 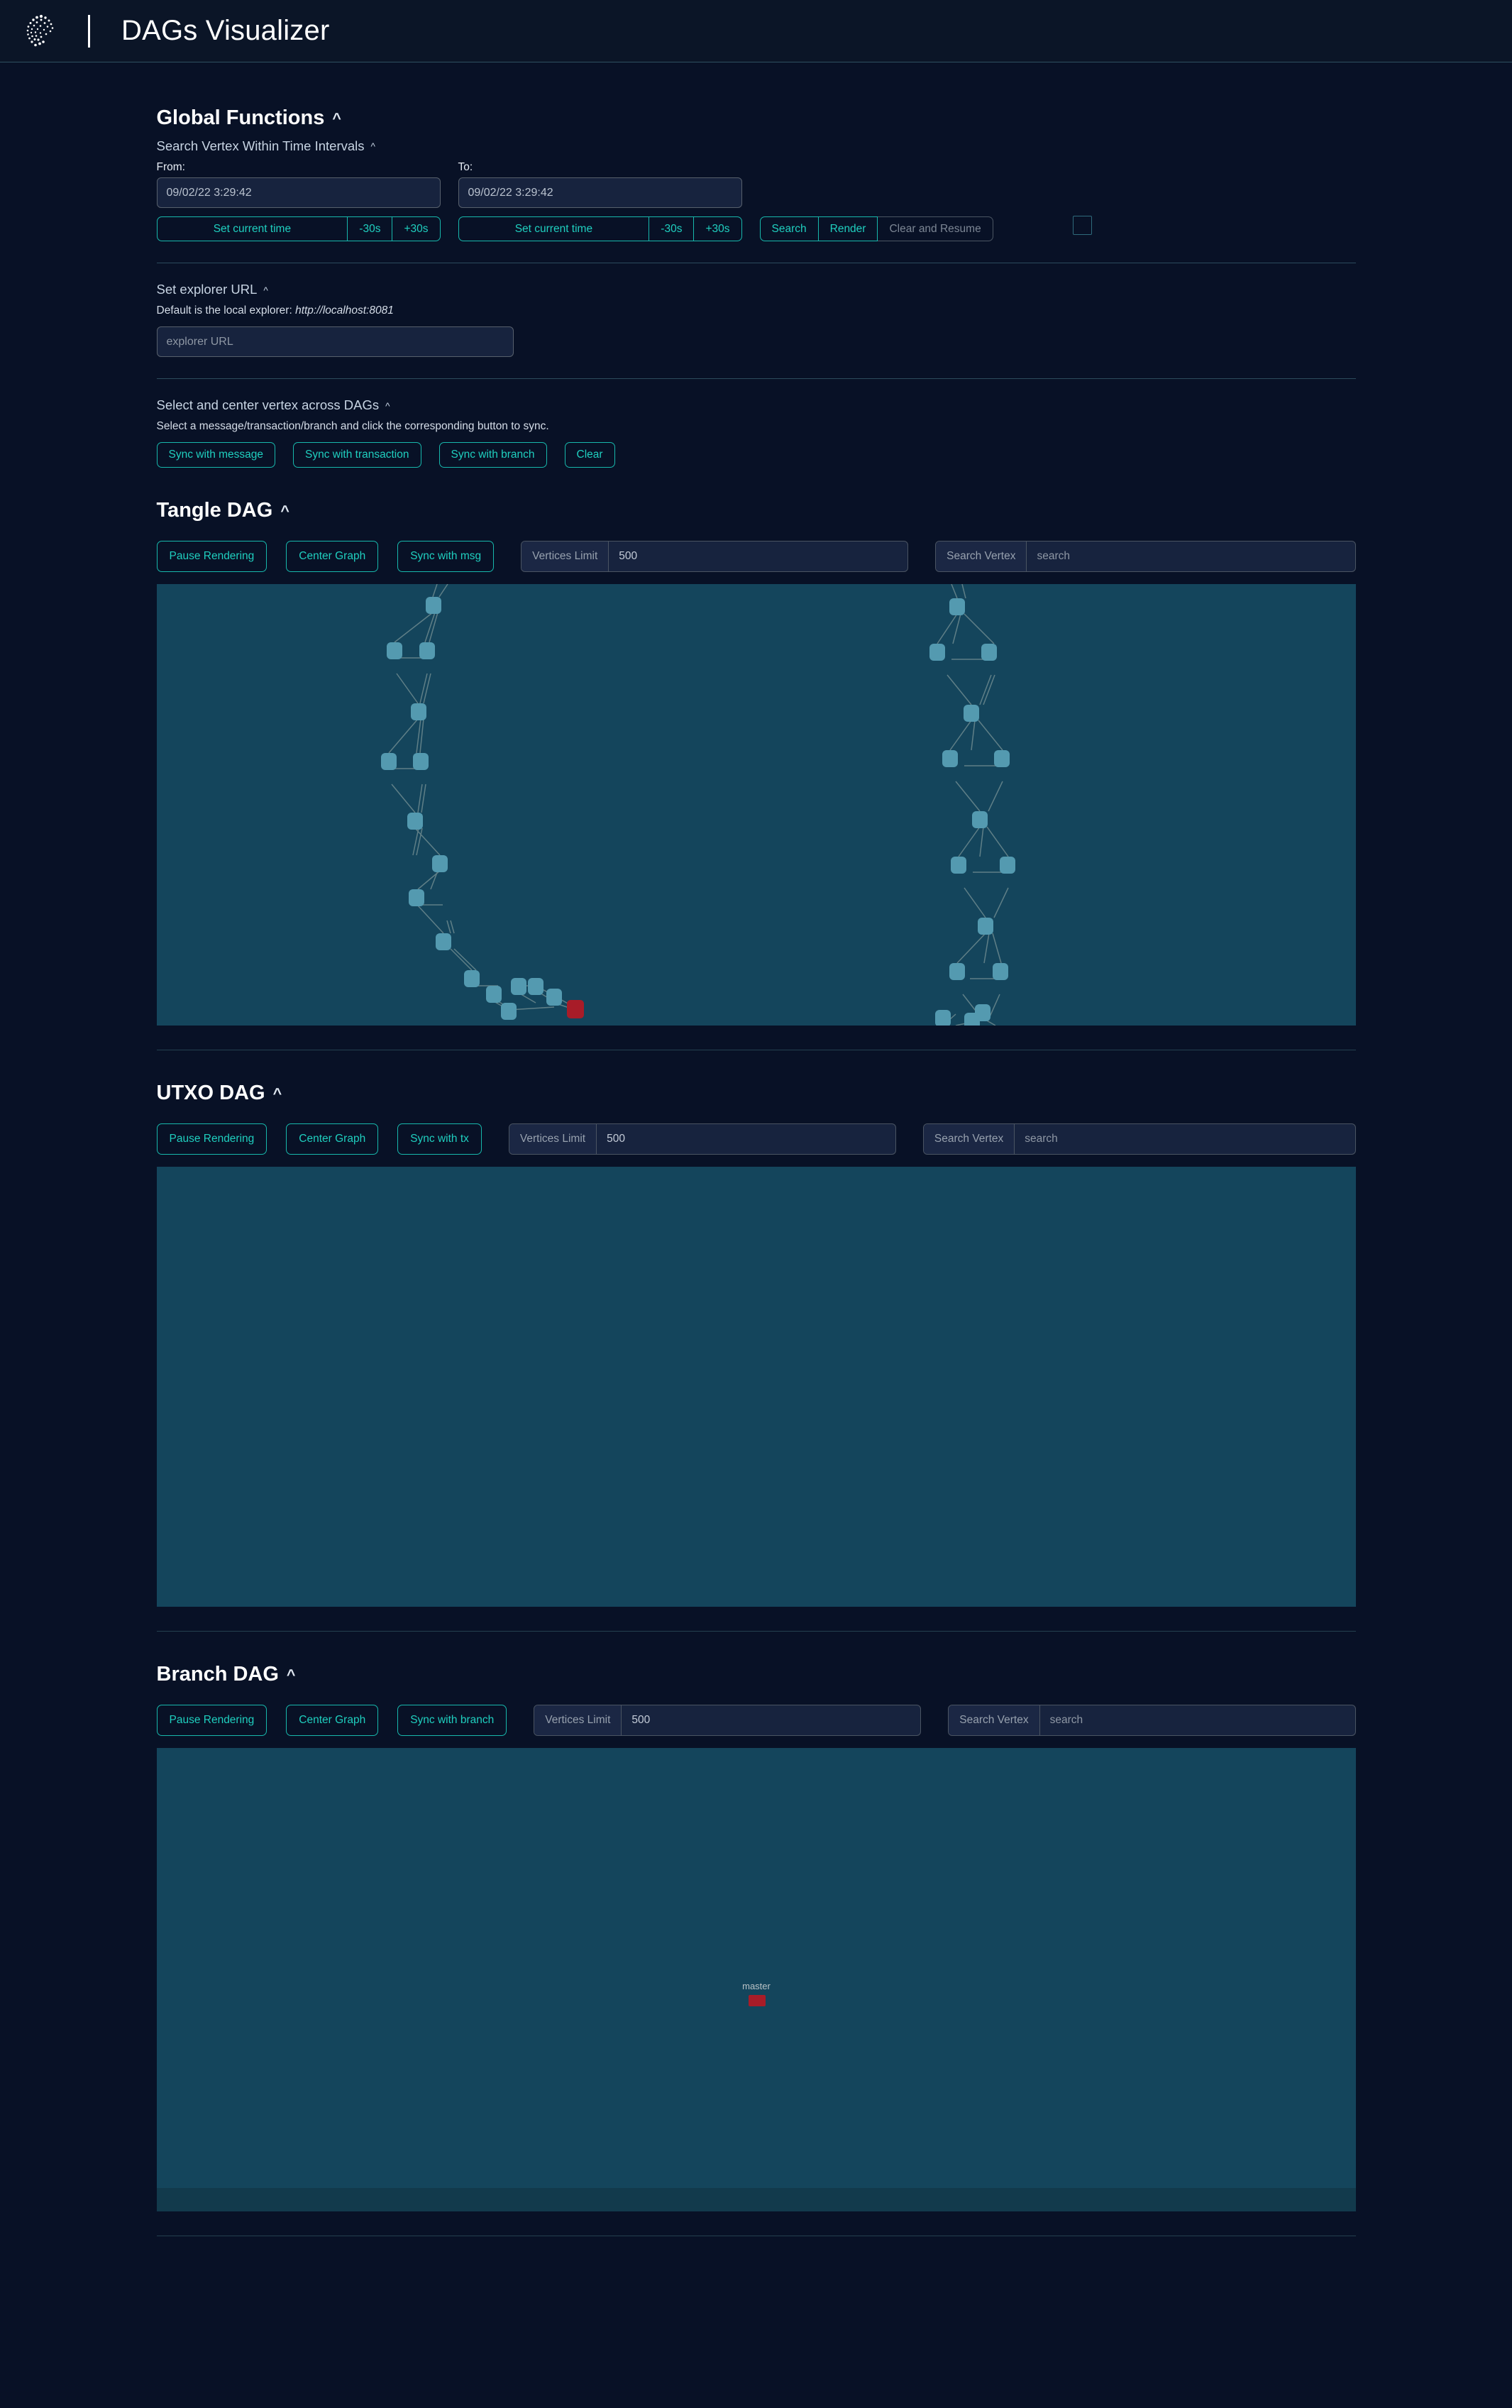 I want to click on branch-center-graph-button: Center Graph, so click(x=333, y=1720).